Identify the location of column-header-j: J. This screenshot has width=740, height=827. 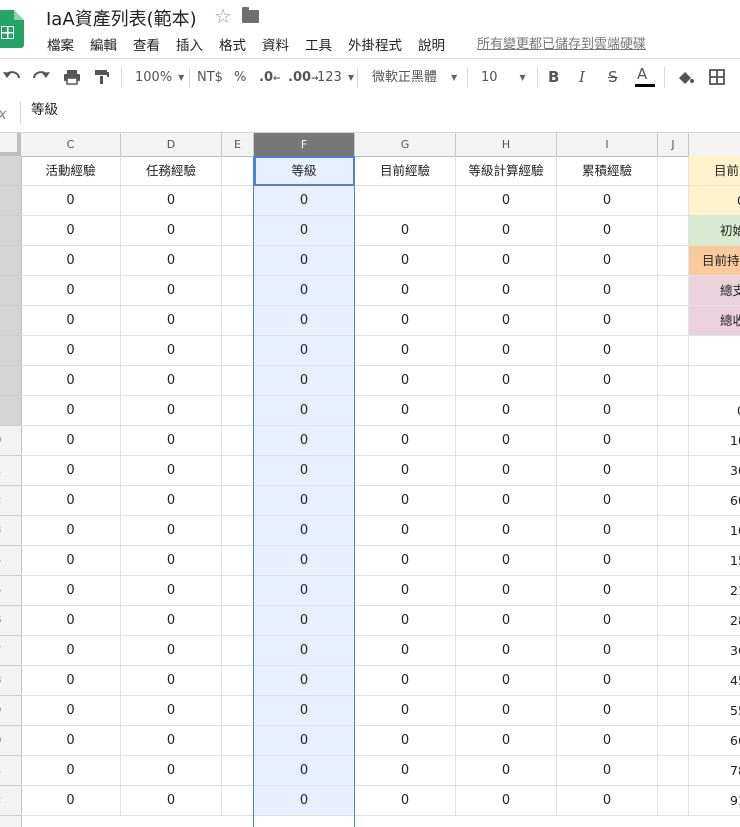
(673, 144).